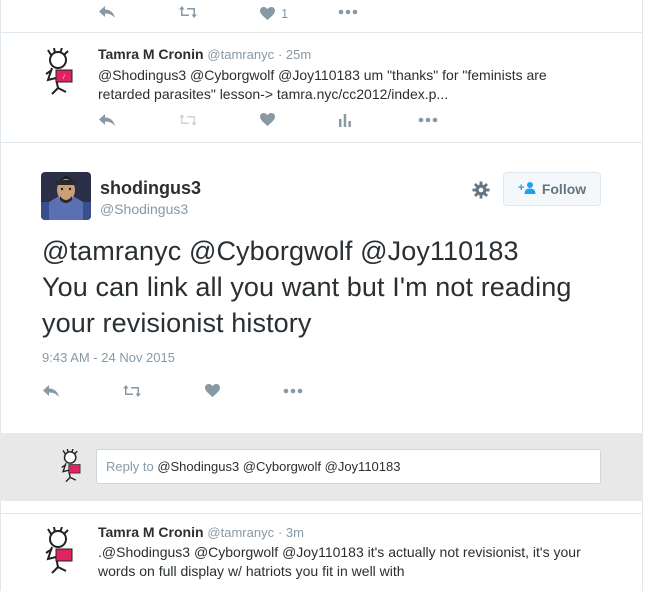 This screenshot has width=651, height=591. Describe the element at coordinates (144, 209) in the screenshot. I see `main-author-handle: @Shodingus3` at that location.